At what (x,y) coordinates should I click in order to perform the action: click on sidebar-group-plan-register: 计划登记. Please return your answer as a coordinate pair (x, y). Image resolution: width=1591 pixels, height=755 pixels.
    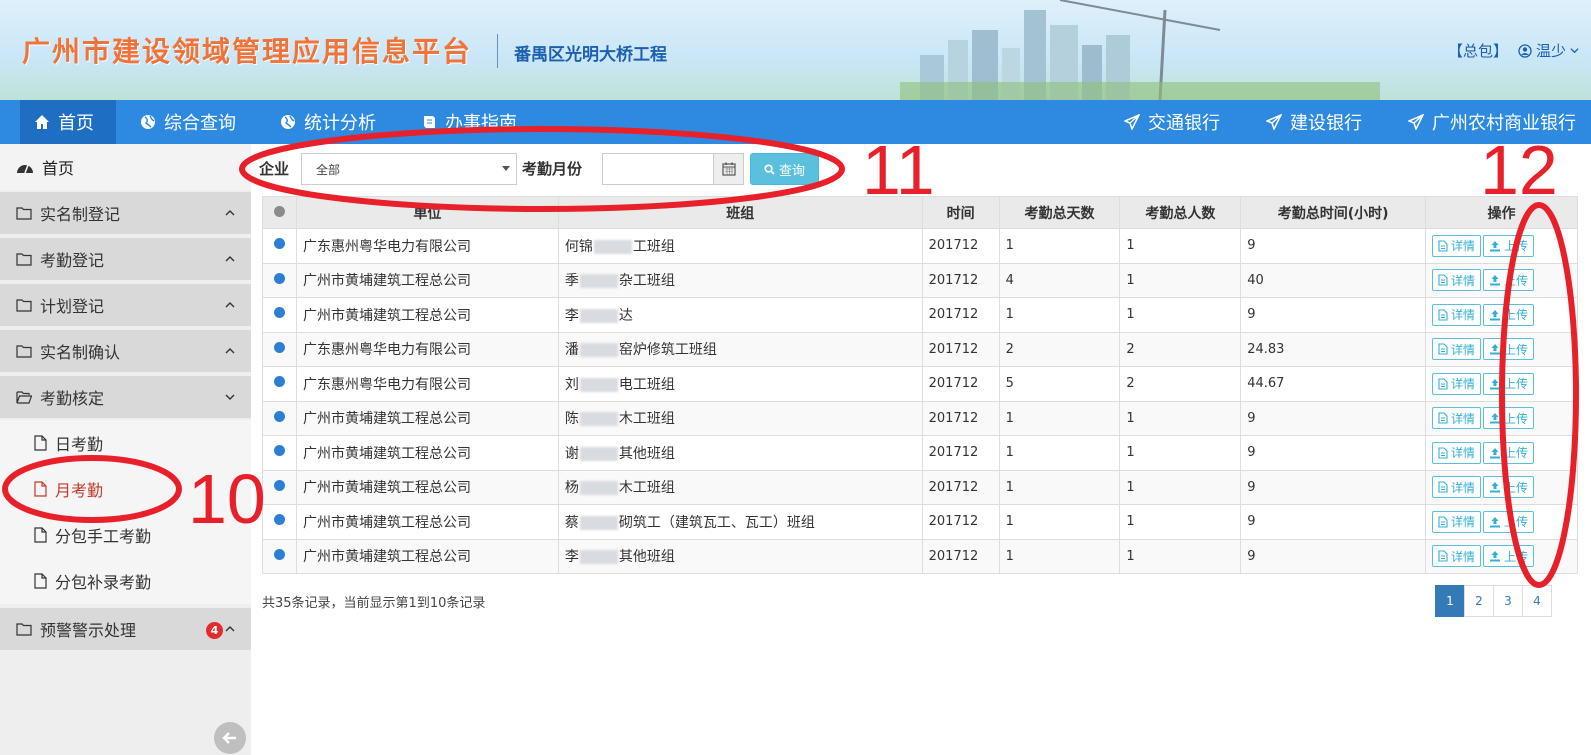
    Looking at the image, I should click on (125, 304).